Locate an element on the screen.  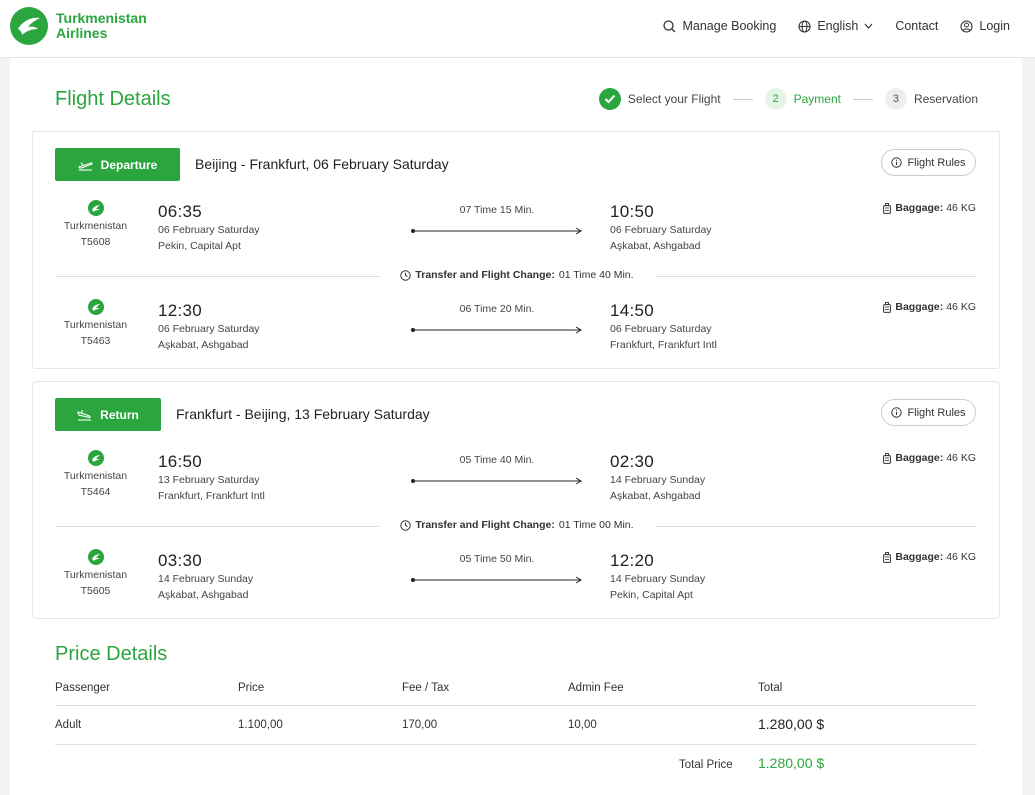
flight-duration: 05 Time 40 Min. is located at coordinates (497, 460).